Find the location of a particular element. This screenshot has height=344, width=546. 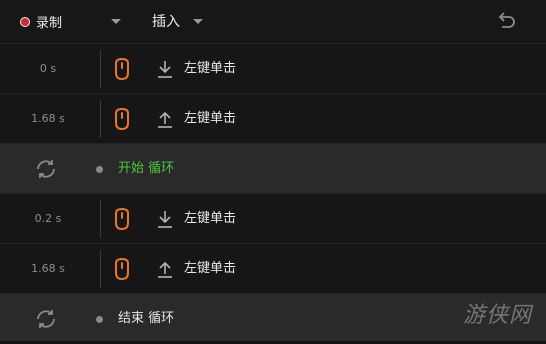

record-dot-icon is located at coordinates (25, 21).